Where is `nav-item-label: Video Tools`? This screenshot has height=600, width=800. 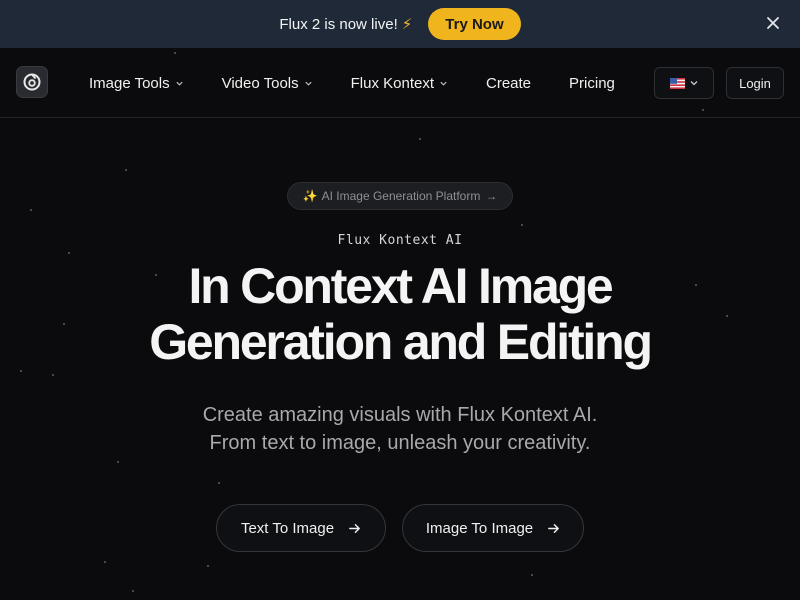 nav-item-label: Video Tools is located at coordinates (260, 83).